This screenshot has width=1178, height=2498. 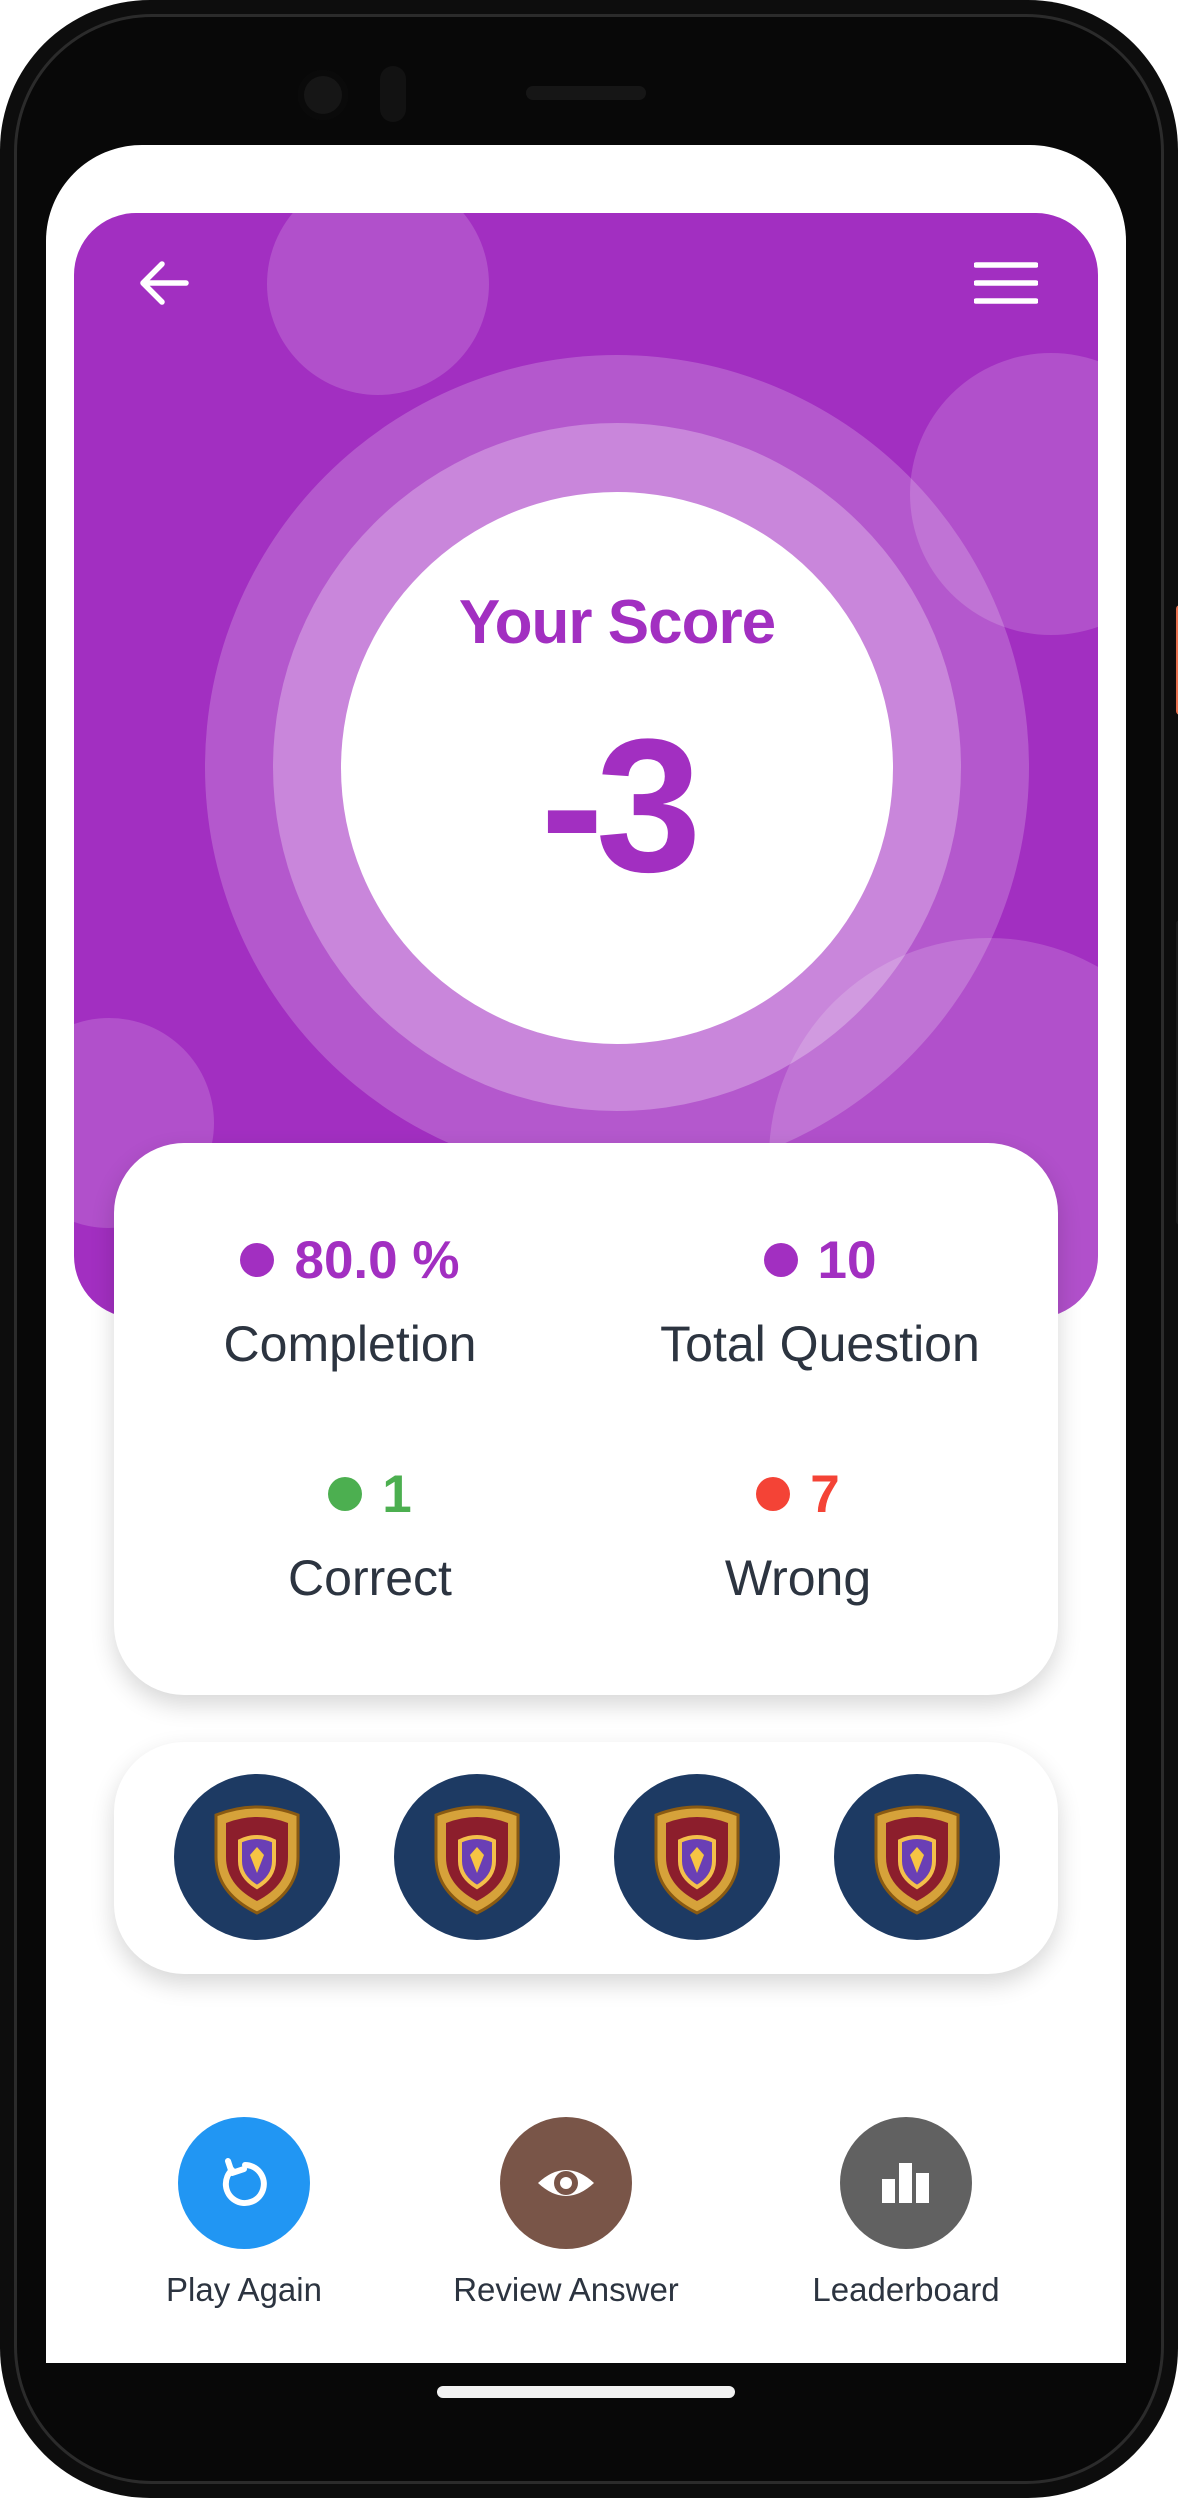 I want to click on decor-bubble, so click(x=378, y=304).